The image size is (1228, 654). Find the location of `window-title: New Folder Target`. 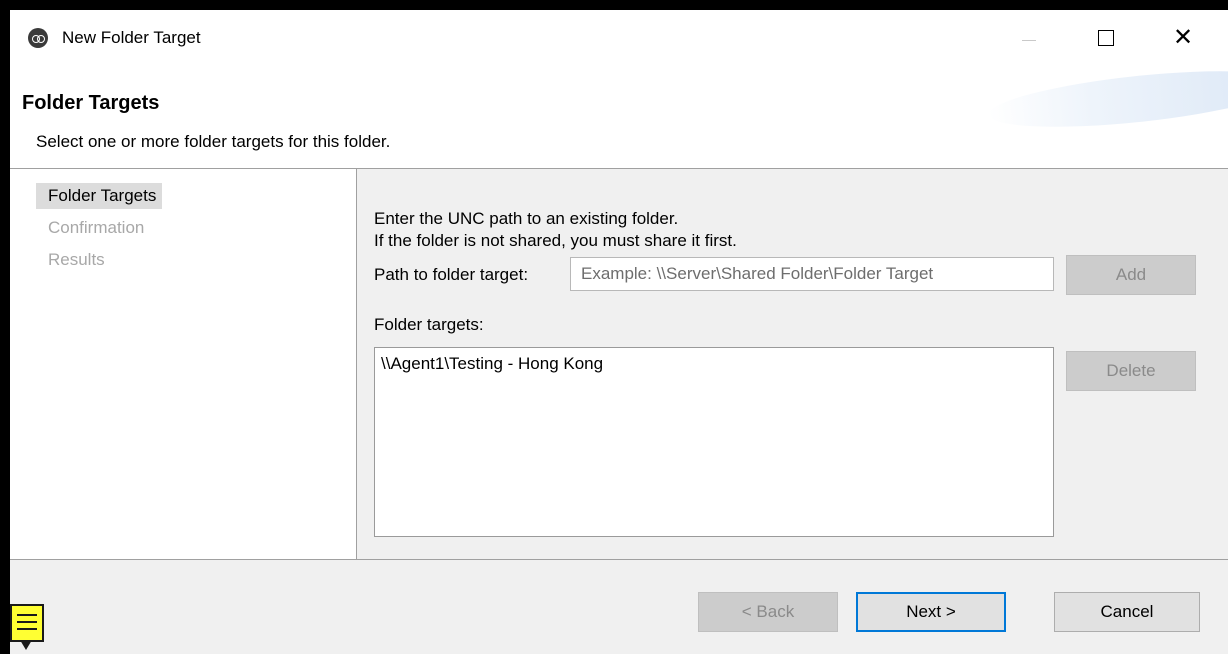

window-title: New Folder Target is located at coordinates (131, 37).